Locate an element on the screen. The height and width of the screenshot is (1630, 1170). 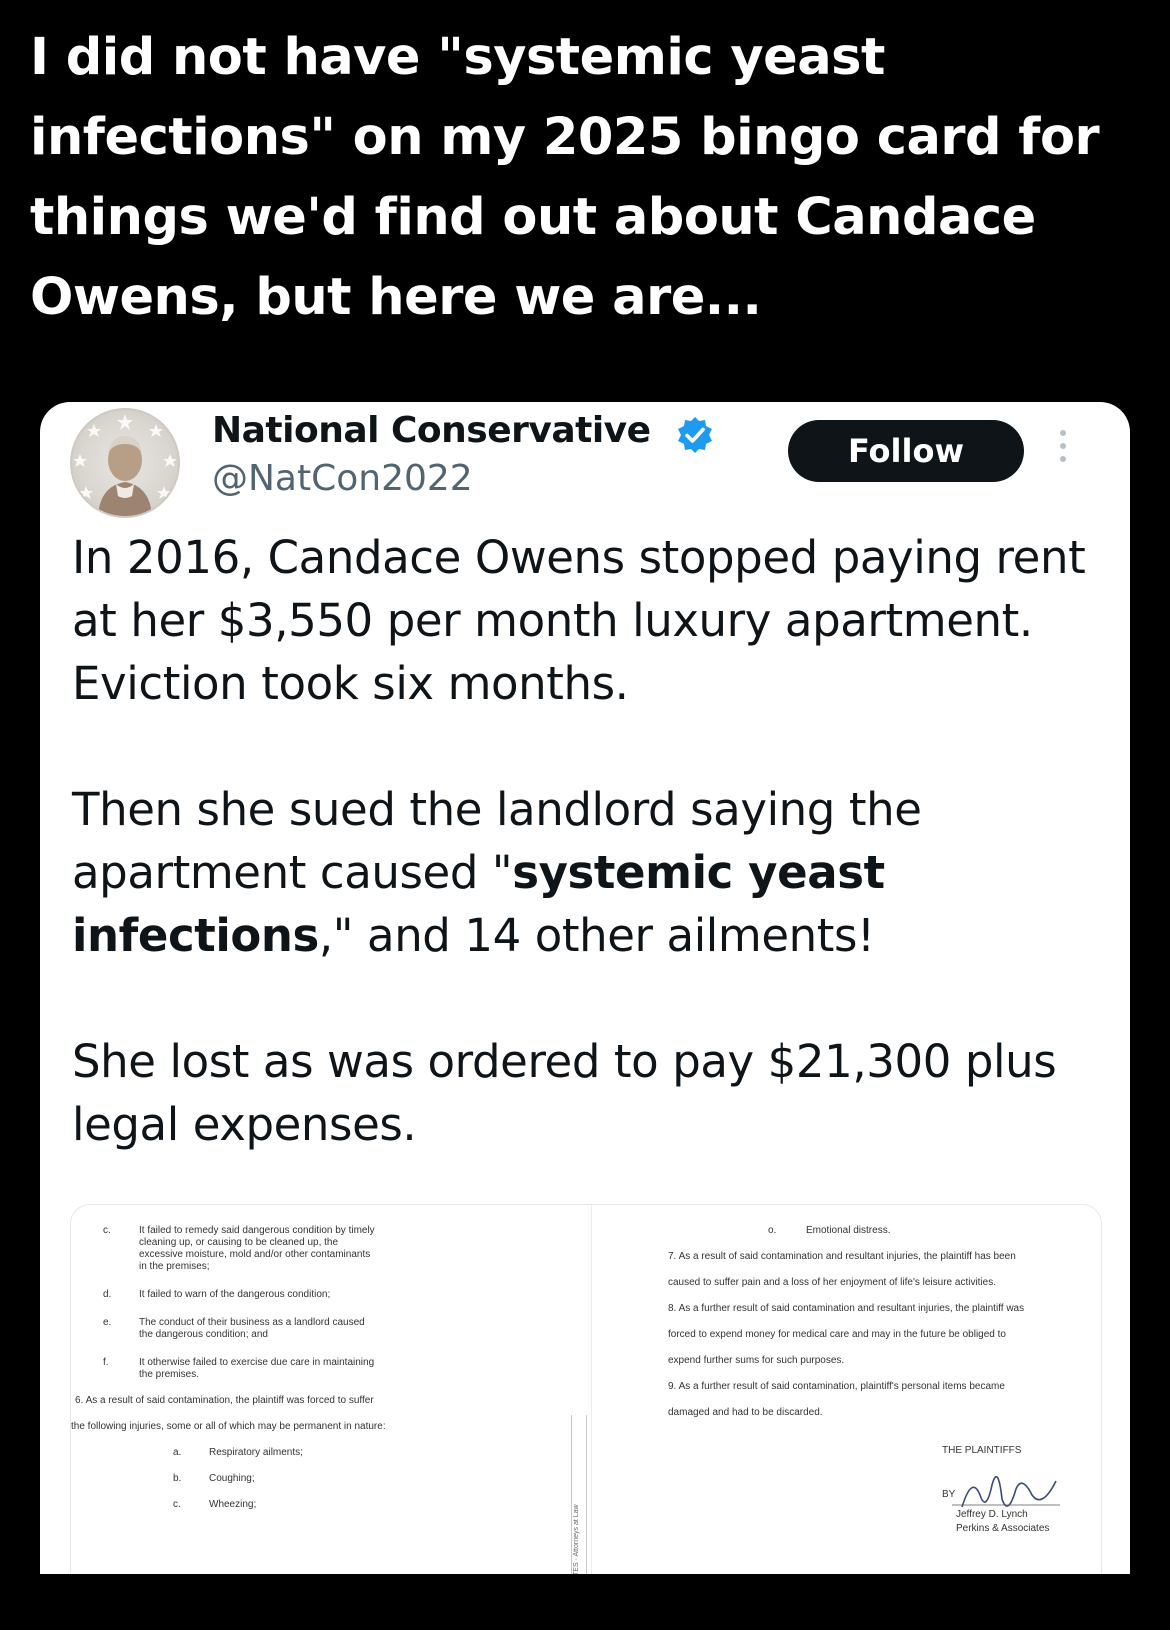
avatar-portrait-image is located at coordinates (125, 465).